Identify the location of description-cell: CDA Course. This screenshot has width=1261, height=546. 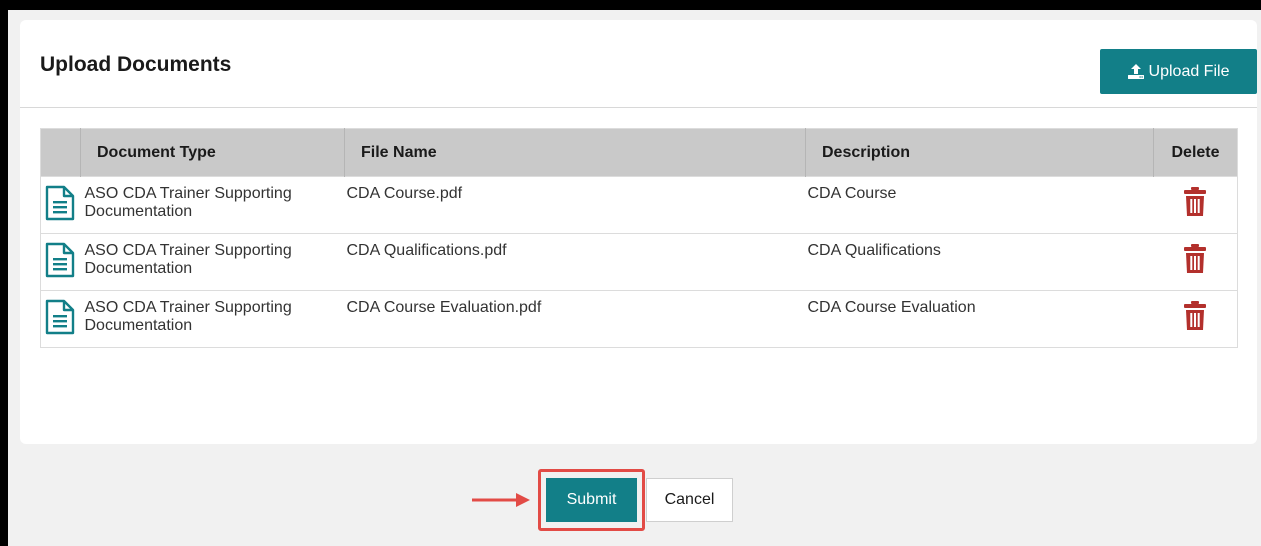
(979, 205).